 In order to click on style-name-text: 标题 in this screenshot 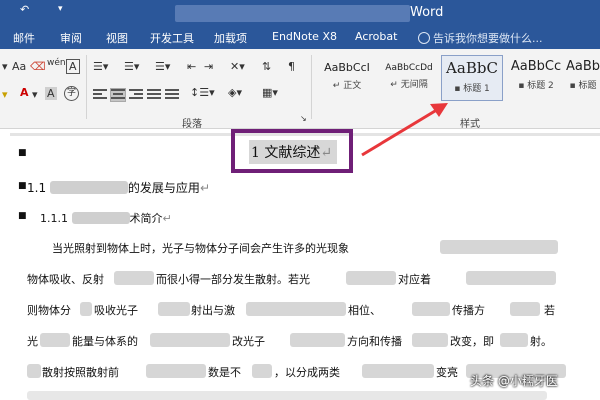, I will do `click(587, 86)`.